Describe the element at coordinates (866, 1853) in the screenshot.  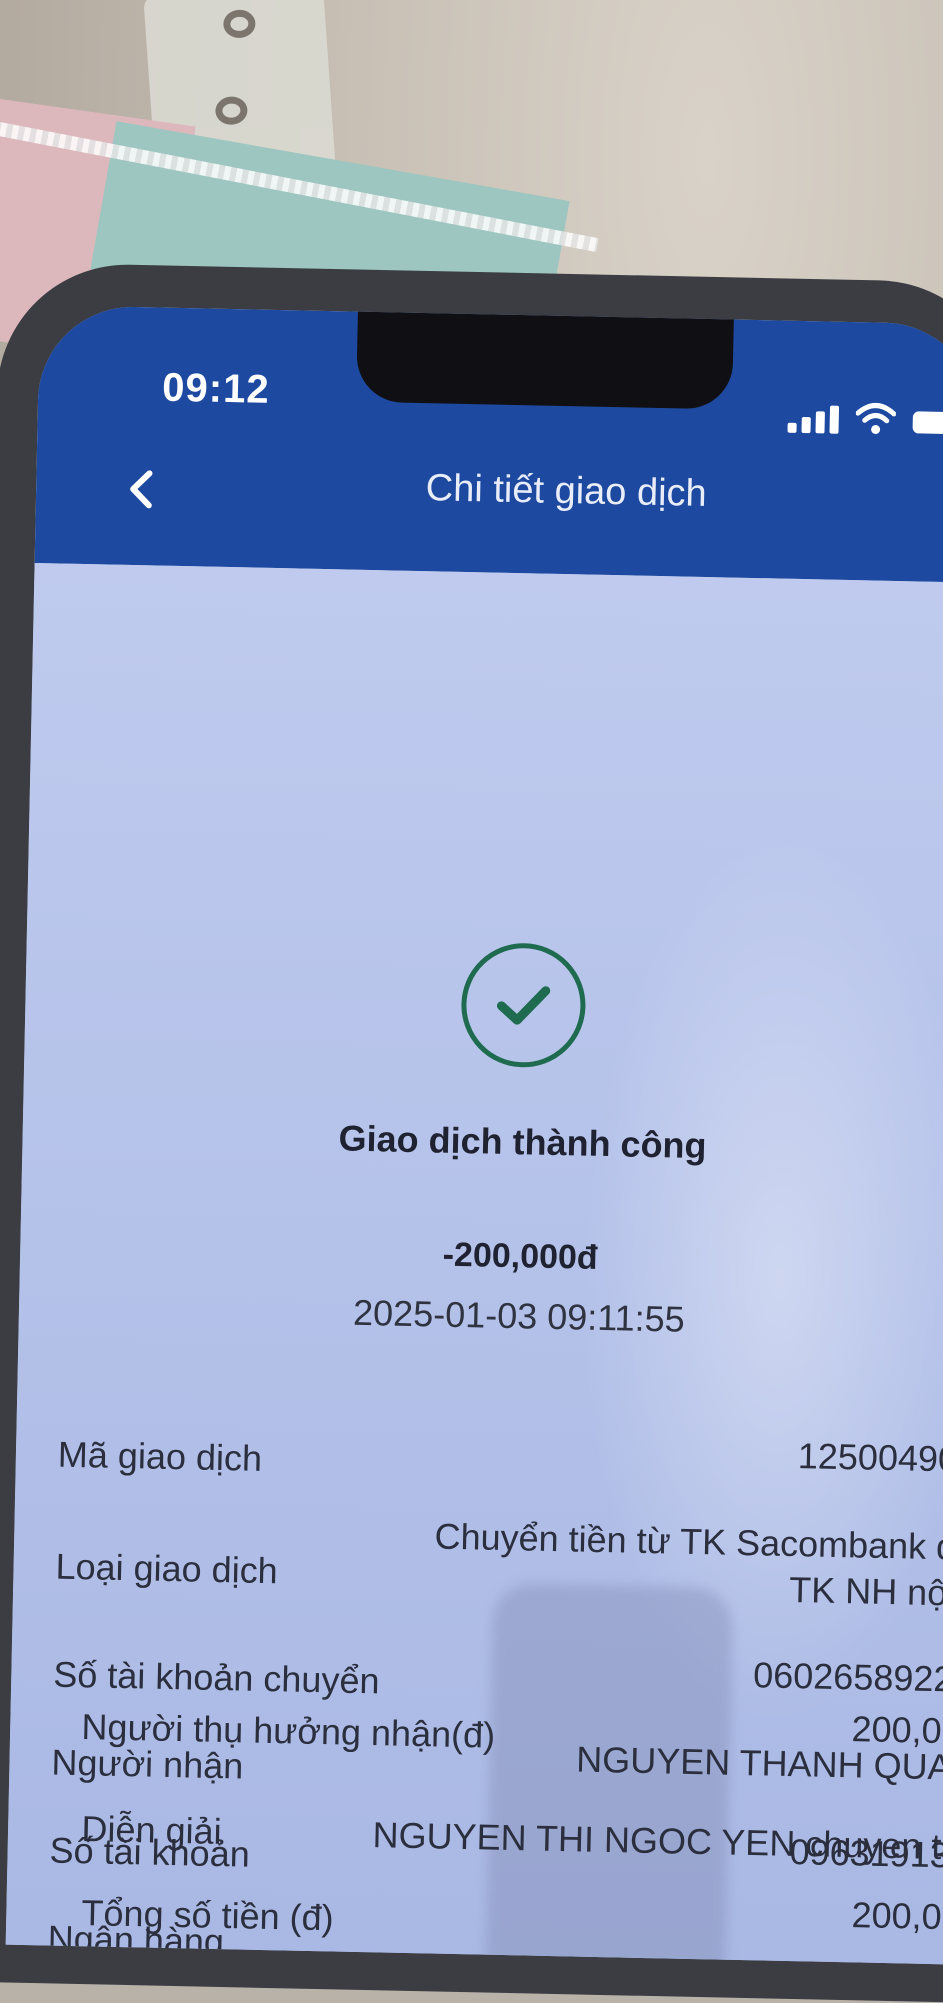
I see `detail-value: 09631913` at that location.